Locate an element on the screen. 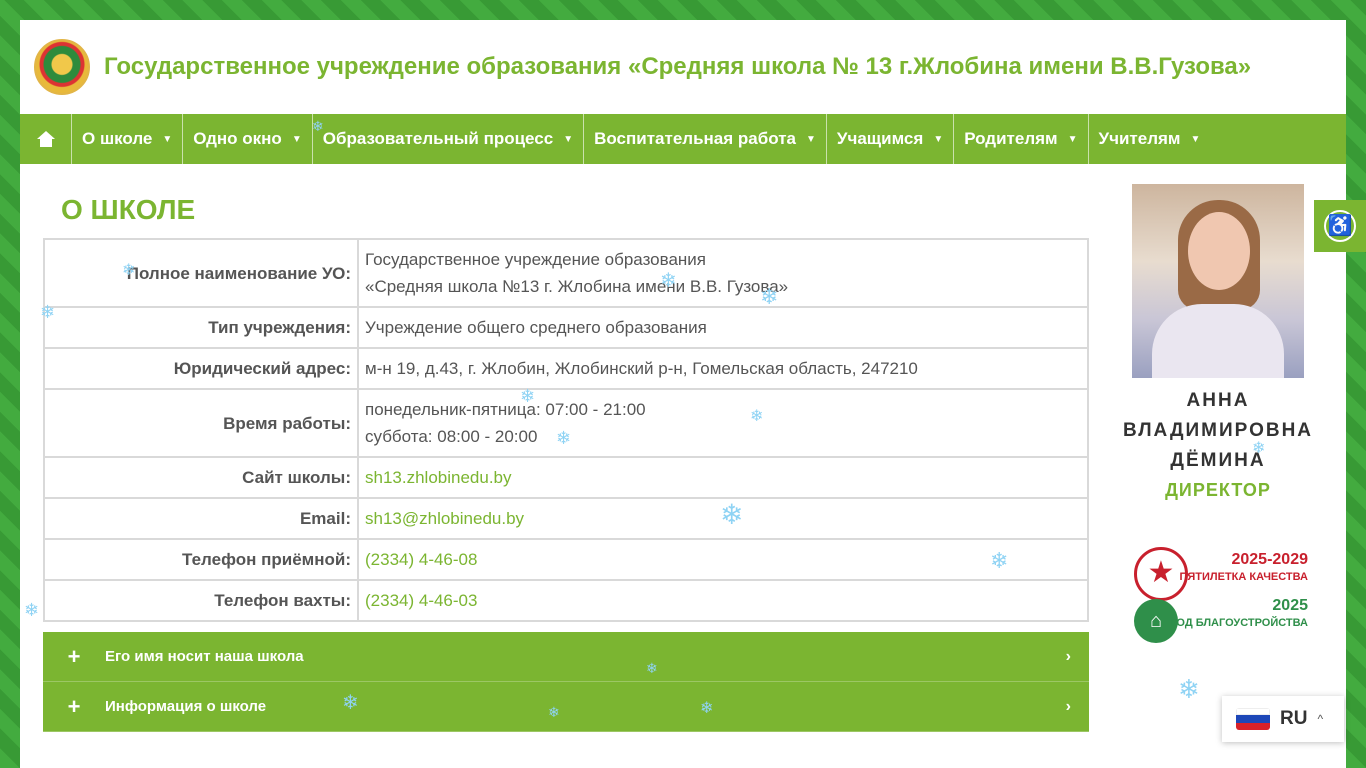 Image resolution: width=1366 pixels, height=768 pixels. coat-of-arms-logo is located at coordinates (62, 67).